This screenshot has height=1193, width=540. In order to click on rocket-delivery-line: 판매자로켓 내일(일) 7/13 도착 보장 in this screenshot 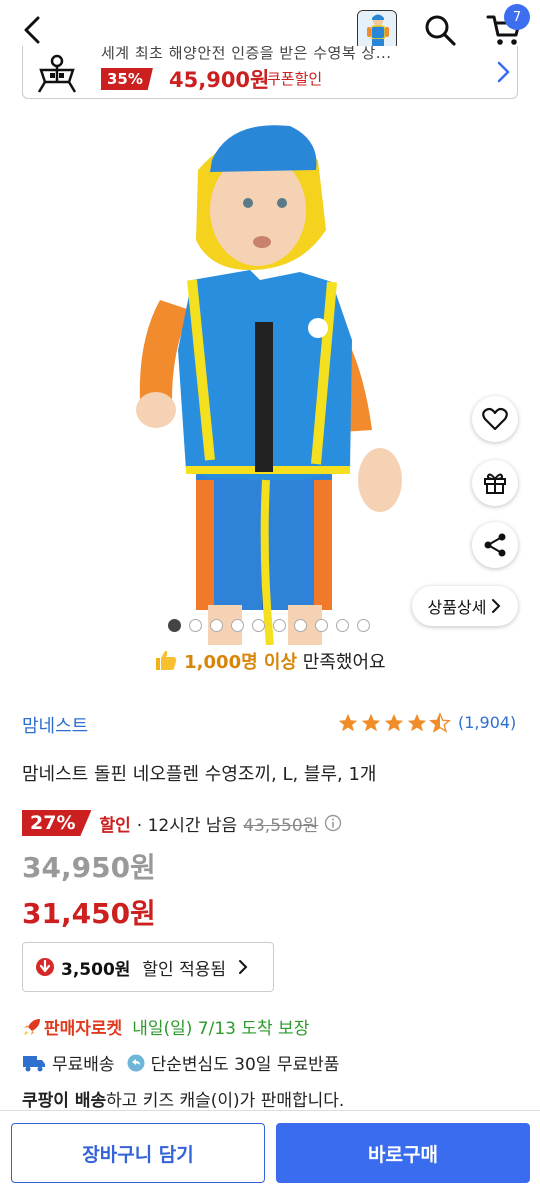, I will do `click(165, 1026)`.